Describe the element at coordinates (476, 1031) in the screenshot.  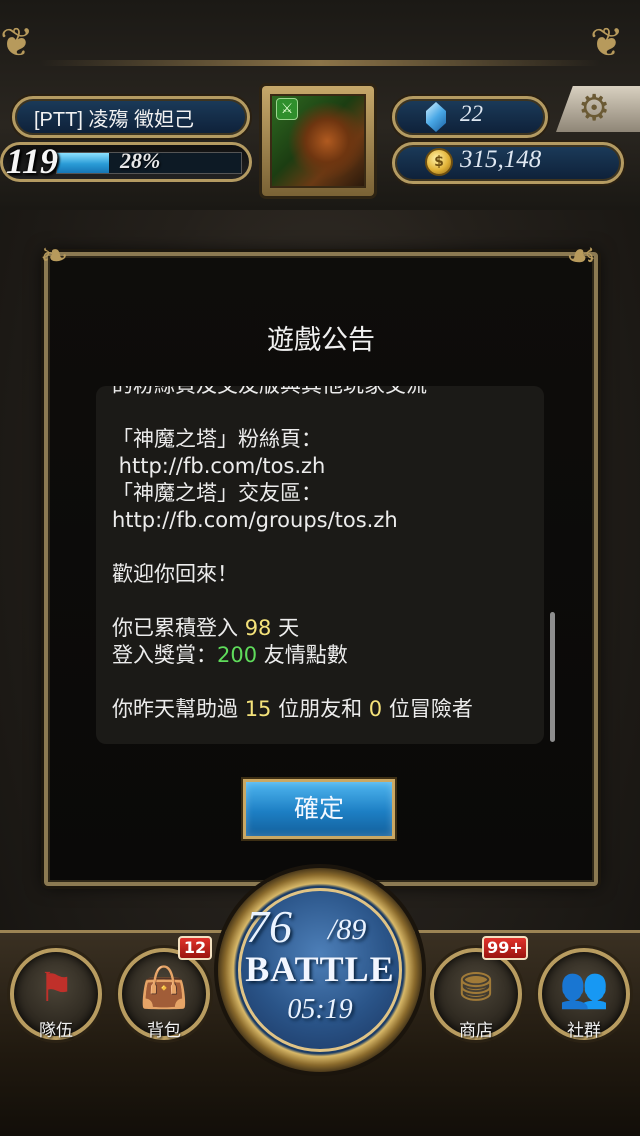
I see `shop-label: 商店` at that location.